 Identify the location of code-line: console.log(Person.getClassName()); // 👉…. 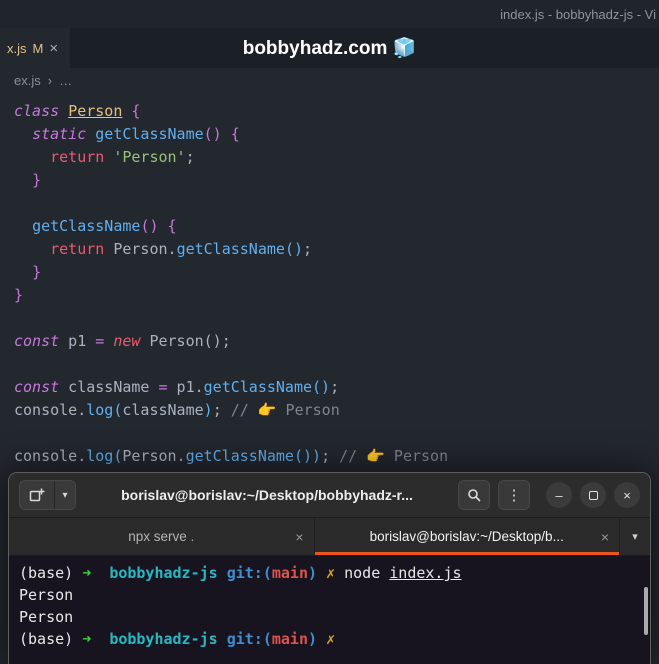
(336, 456).